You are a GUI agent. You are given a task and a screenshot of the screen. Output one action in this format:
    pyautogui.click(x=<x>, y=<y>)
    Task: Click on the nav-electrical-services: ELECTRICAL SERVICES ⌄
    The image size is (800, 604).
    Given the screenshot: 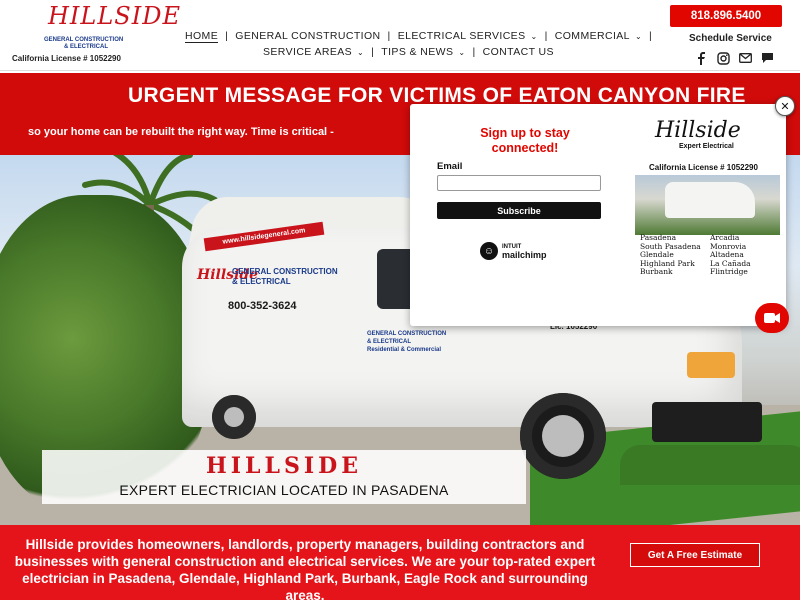 What is the action you would take?
    pyautogui.click(x=468, y=36)
    